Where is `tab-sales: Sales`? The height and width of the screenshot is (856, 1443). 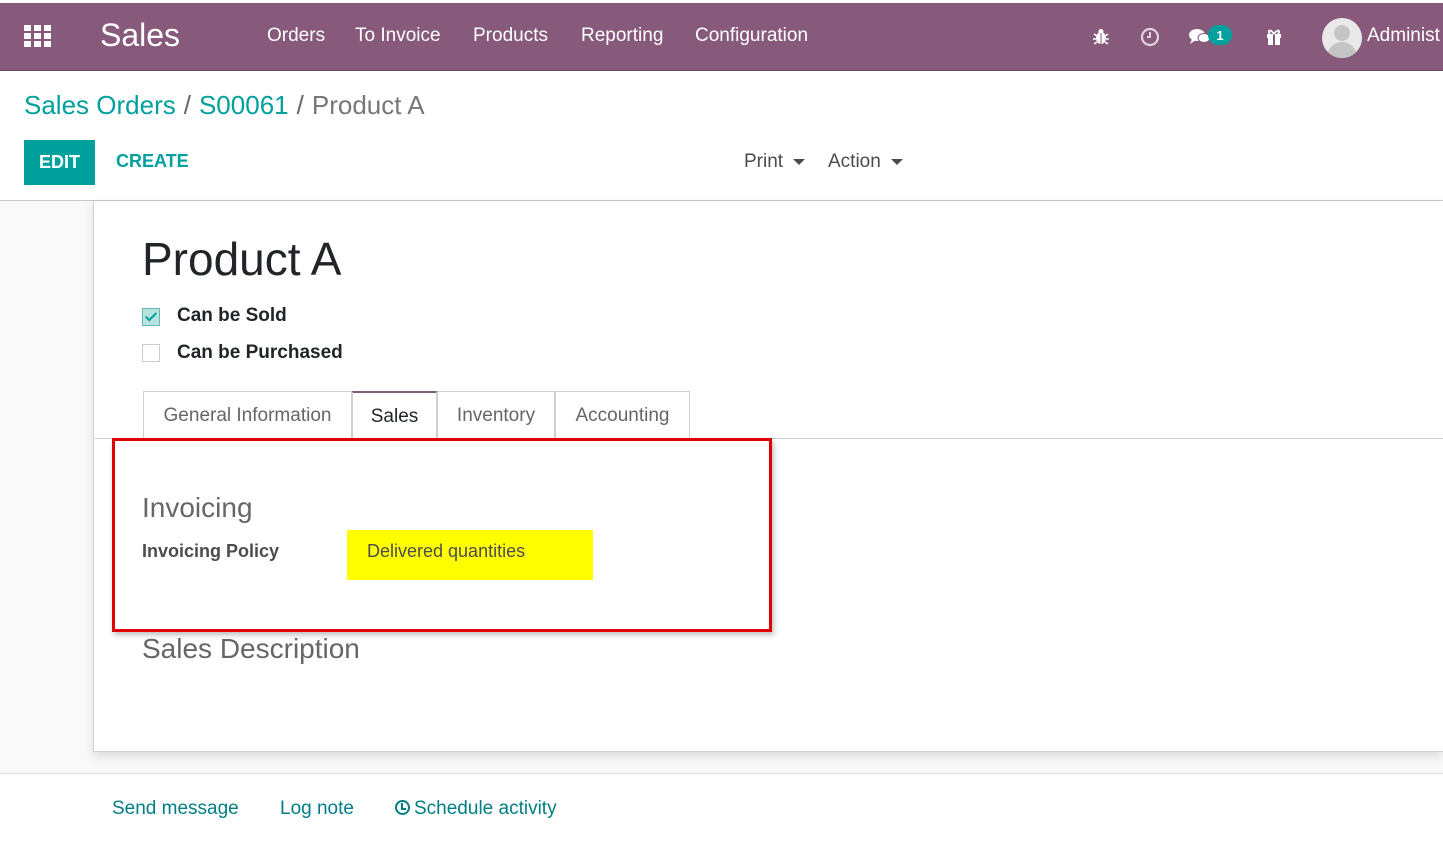
tab-sales: Sales is located at coordinates (394, 415).